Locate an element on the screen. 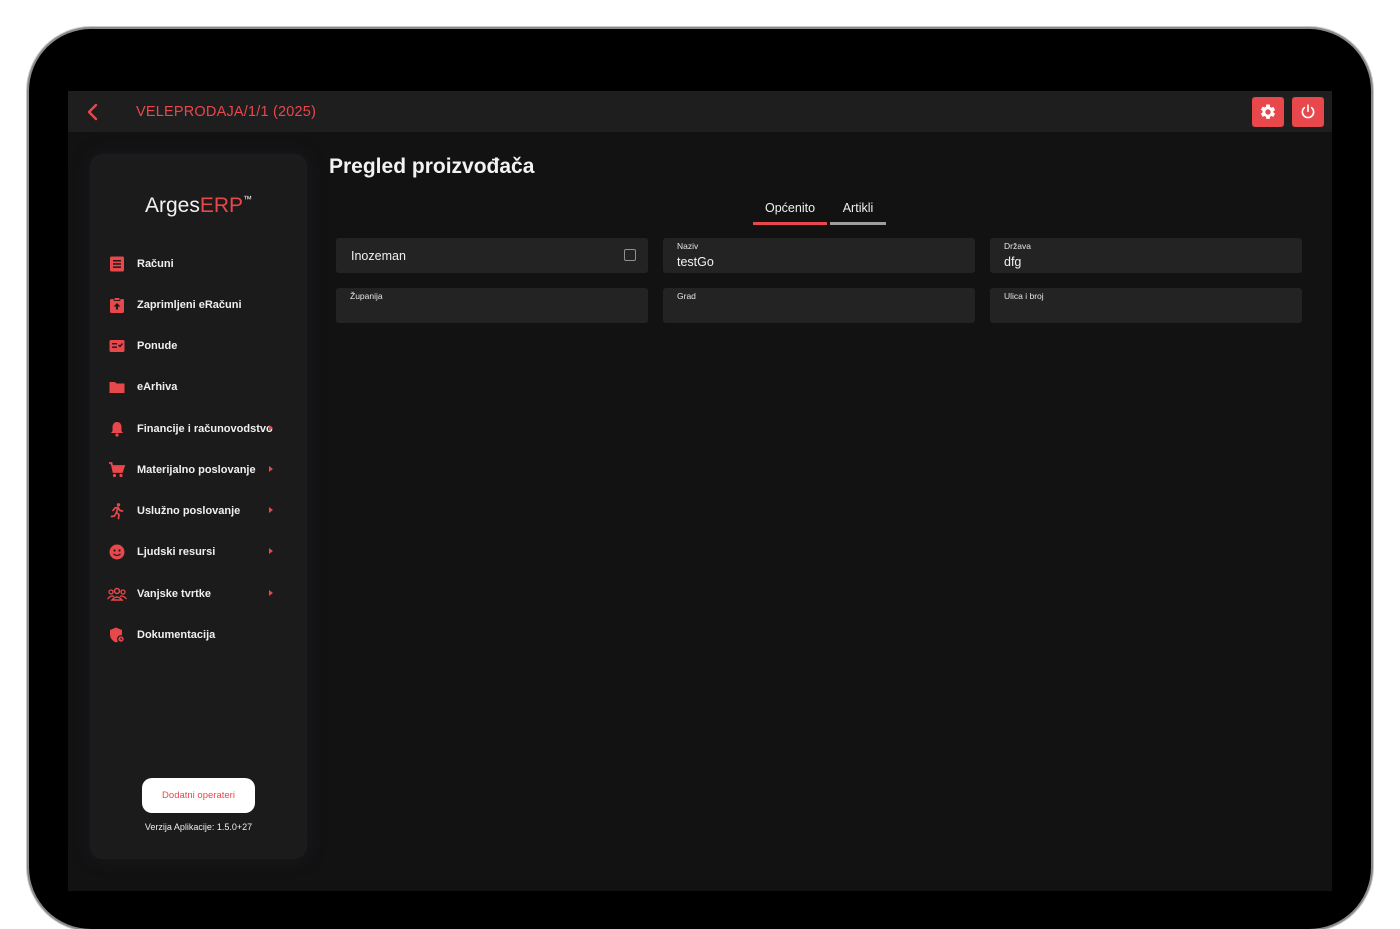  page-title: Pregled proizvođača is located at coordinates (432, 166).